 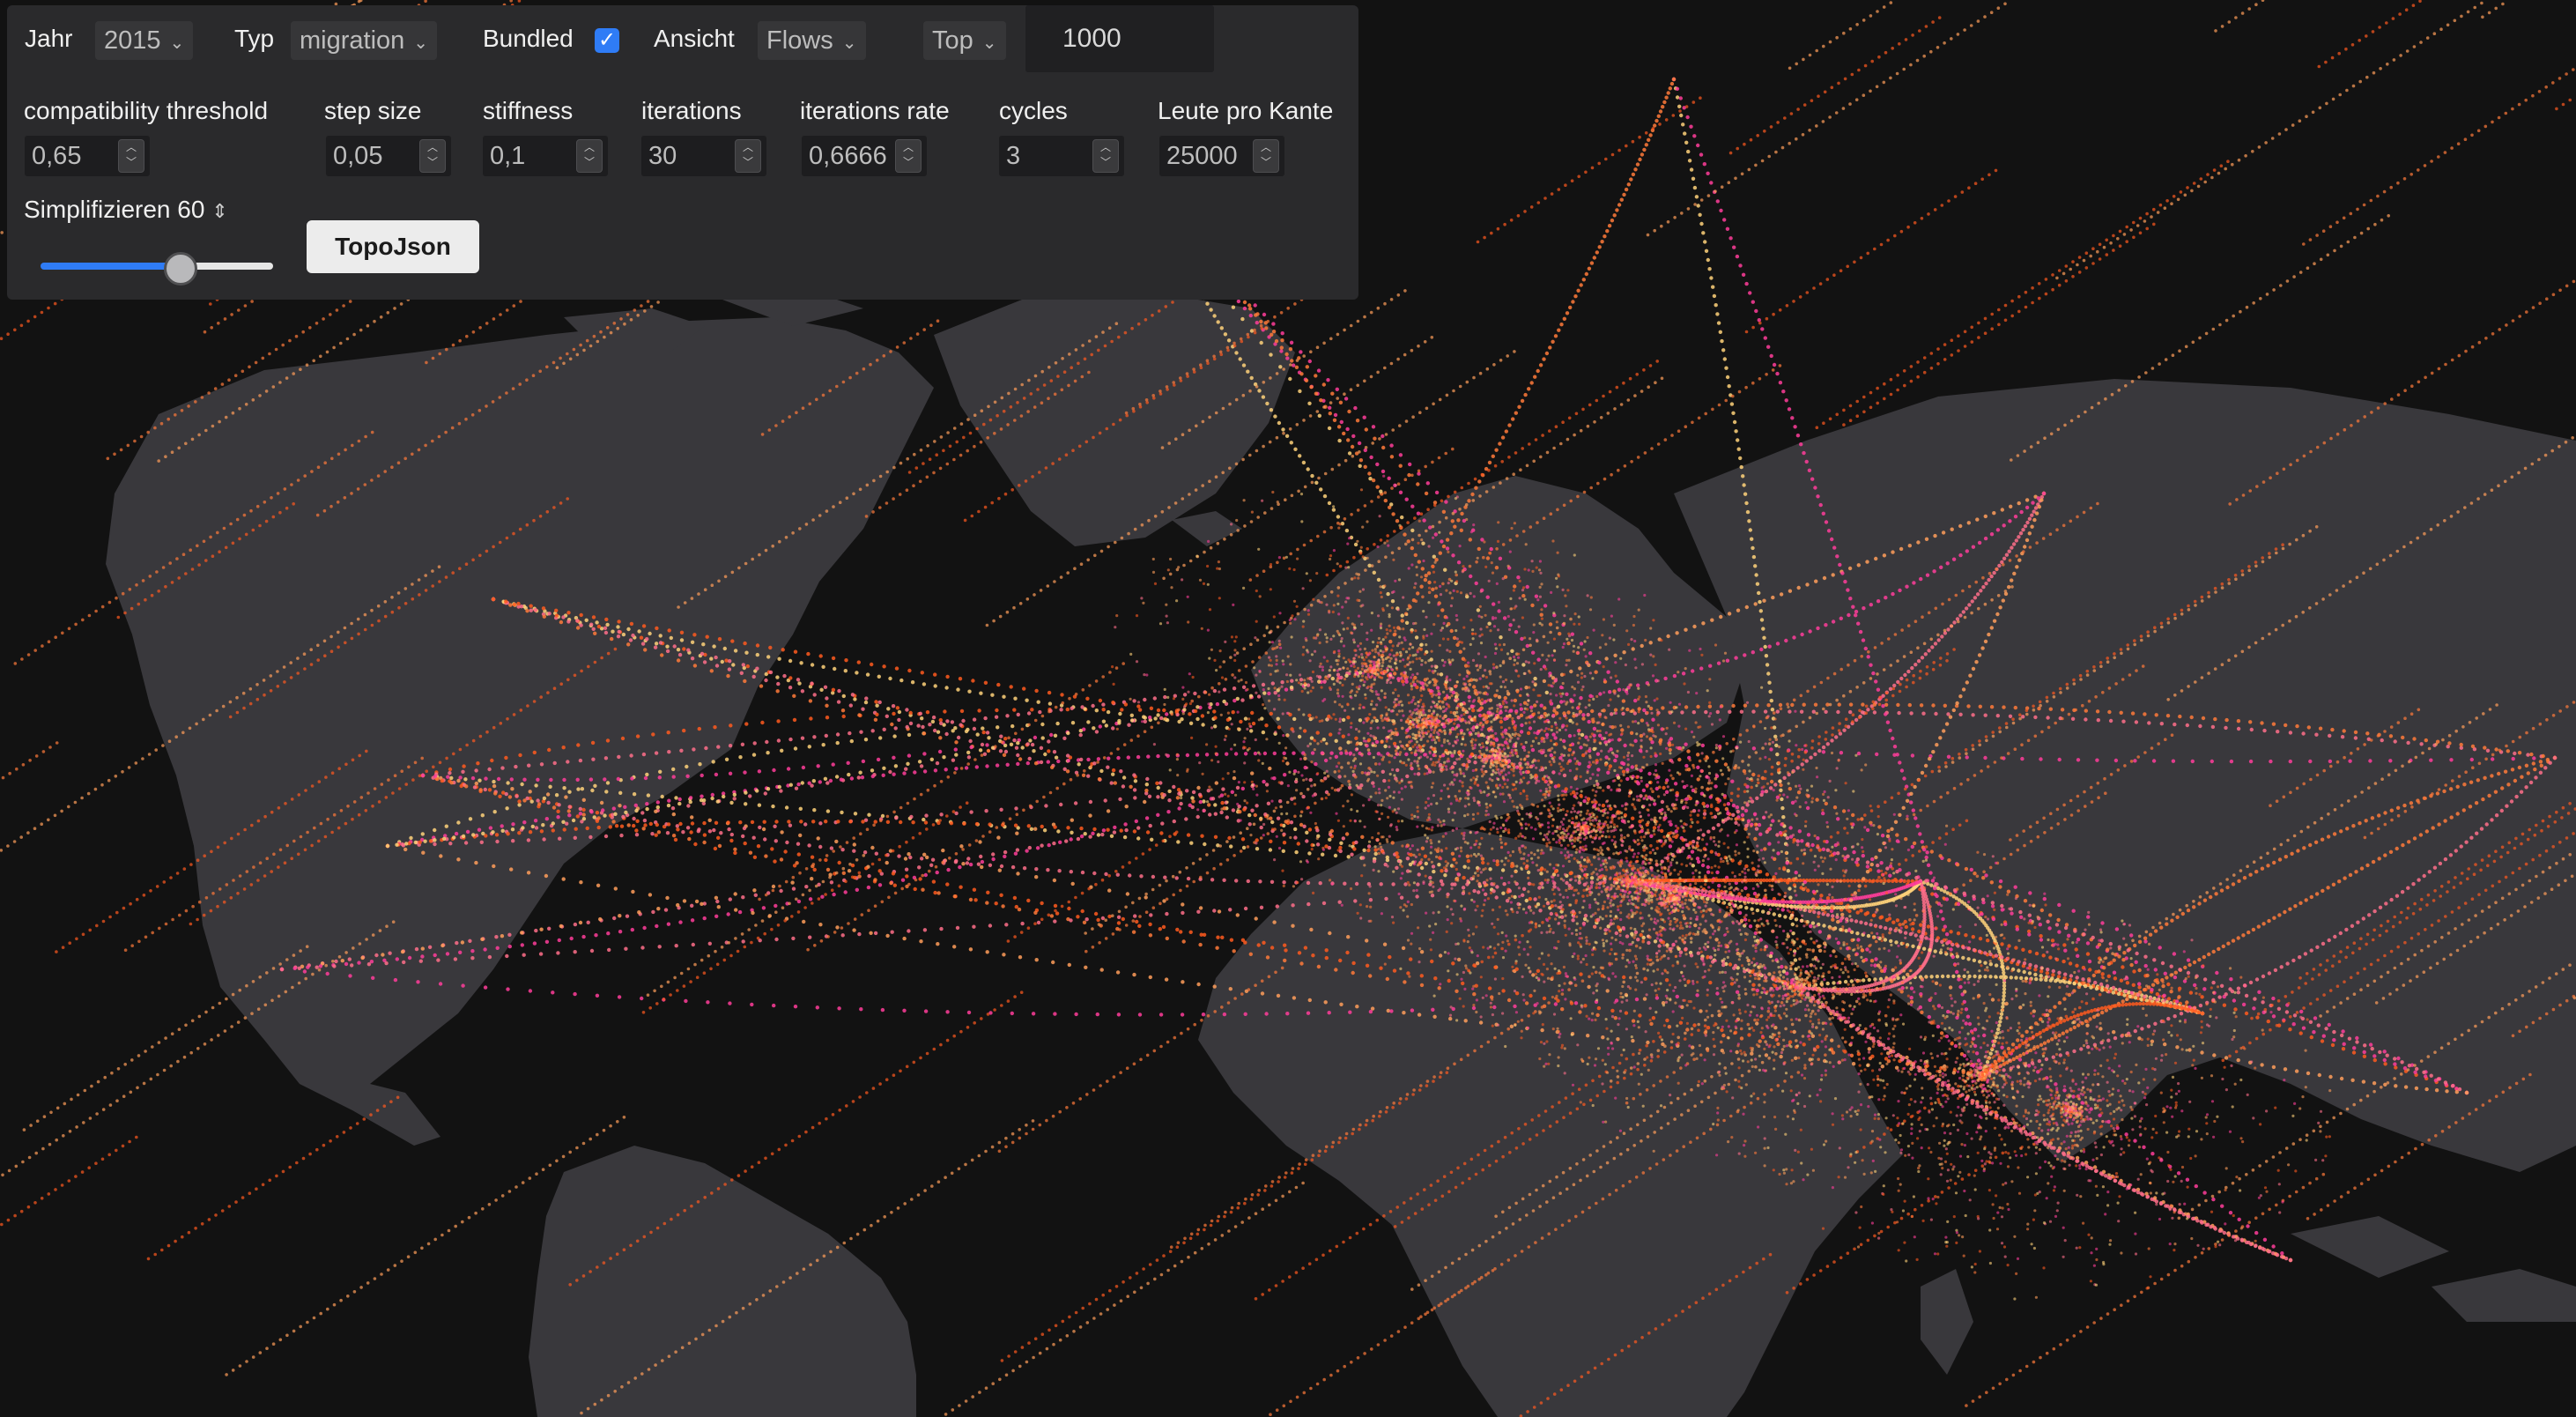 What do you see at coordinates (219, 211) in the screenshot?
I see `reset-icon: ⇕` at bounding box center [219, 211].